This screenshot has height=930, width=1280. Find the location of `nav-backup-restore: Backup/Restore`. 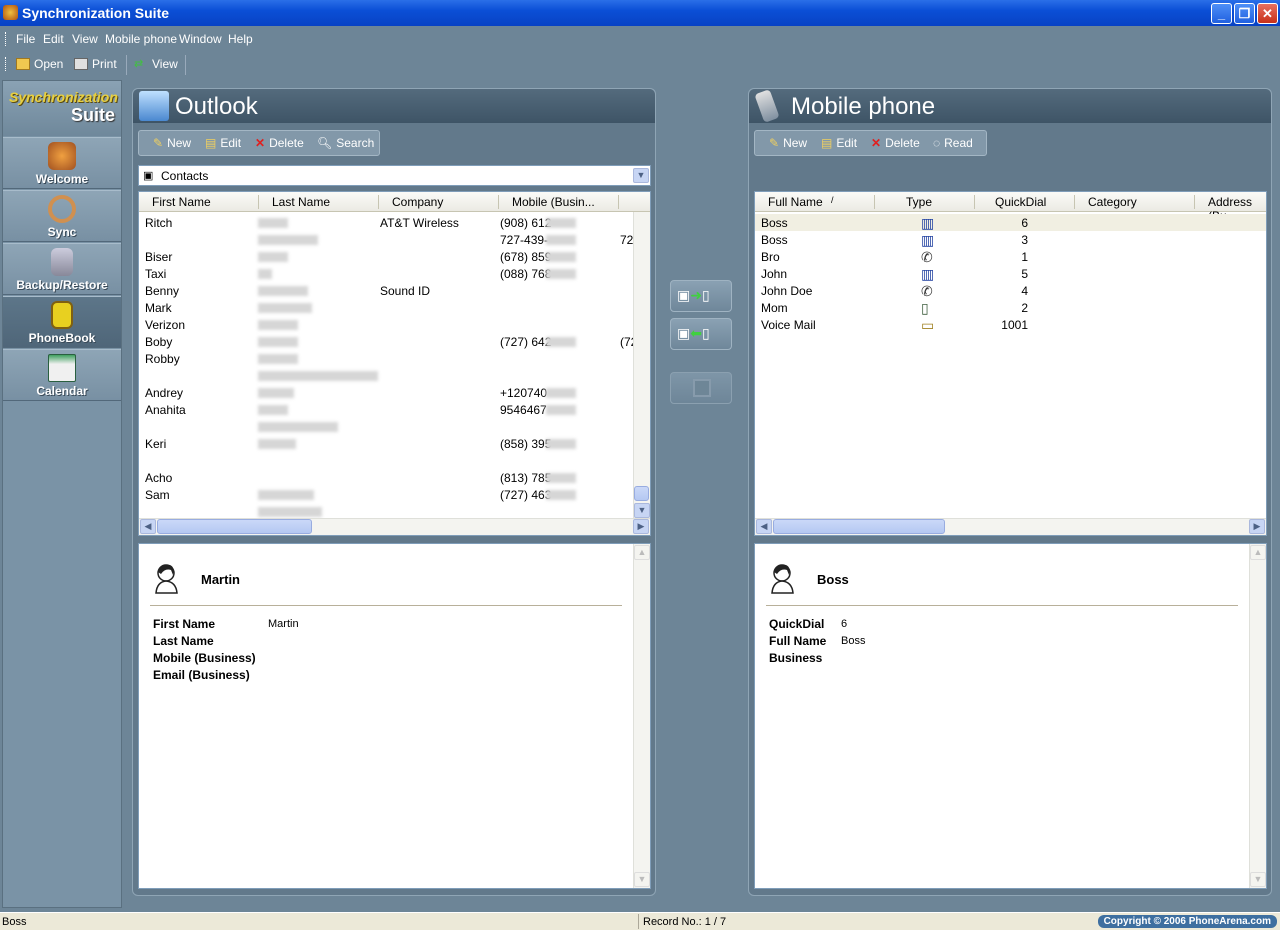

nav-backup-restore: Backup/Restore is located at coordinates (62, 269).